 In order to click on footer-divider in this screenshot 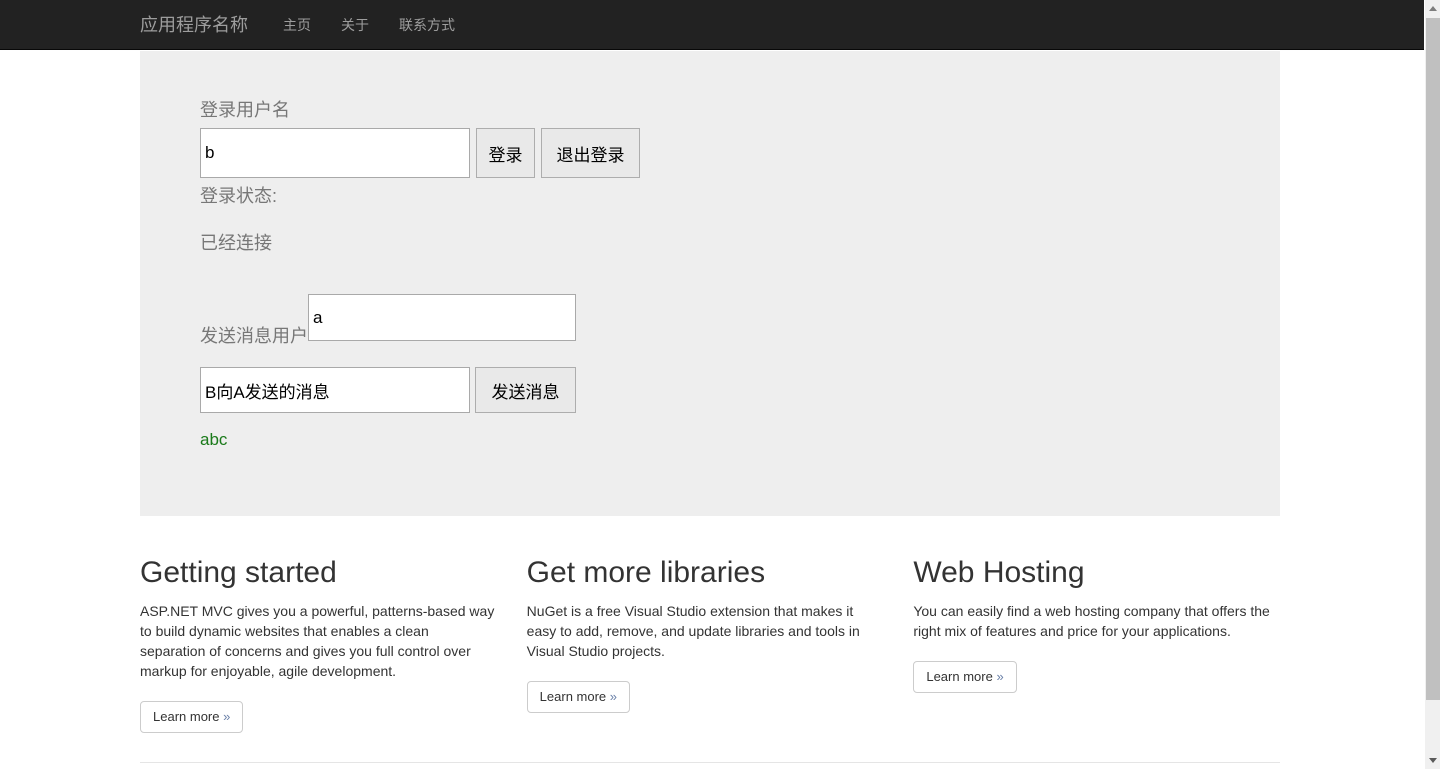, I will do `click(710, 762)`.